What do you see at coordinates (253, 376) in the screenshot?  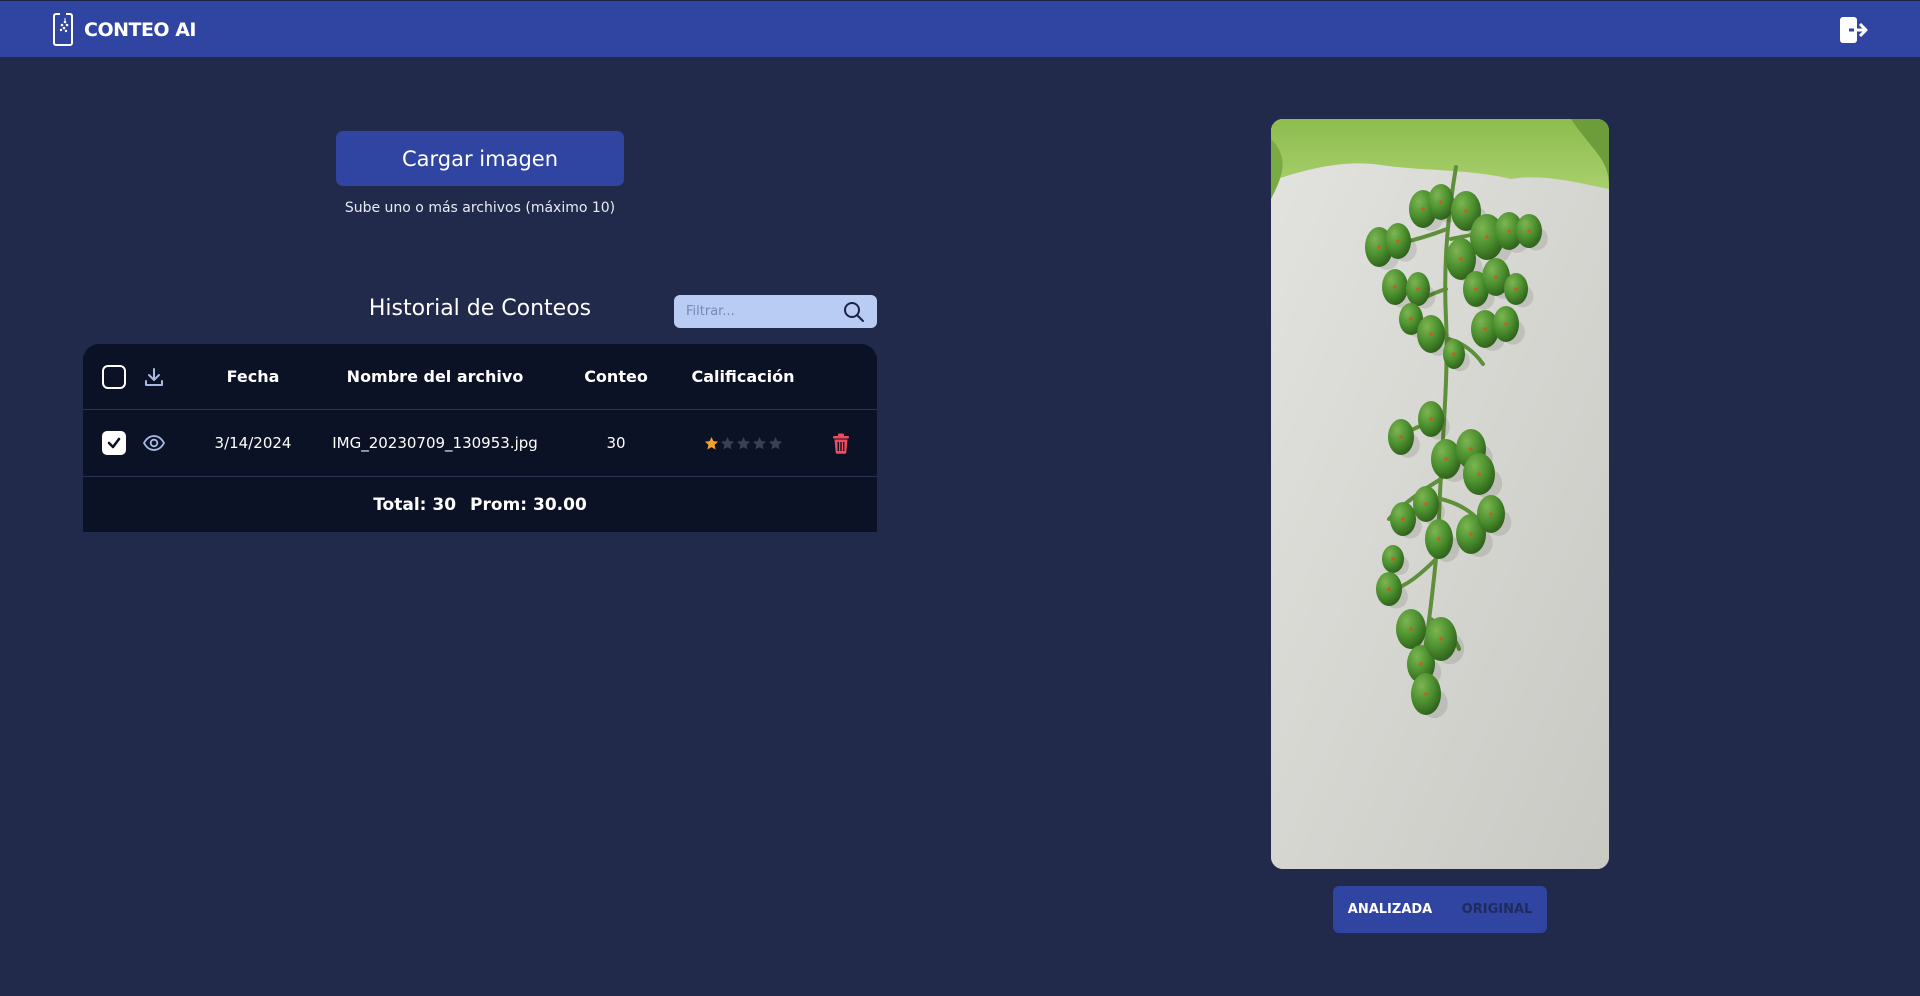 I see `col-date: Fecha` at bounding box center [253, 376].